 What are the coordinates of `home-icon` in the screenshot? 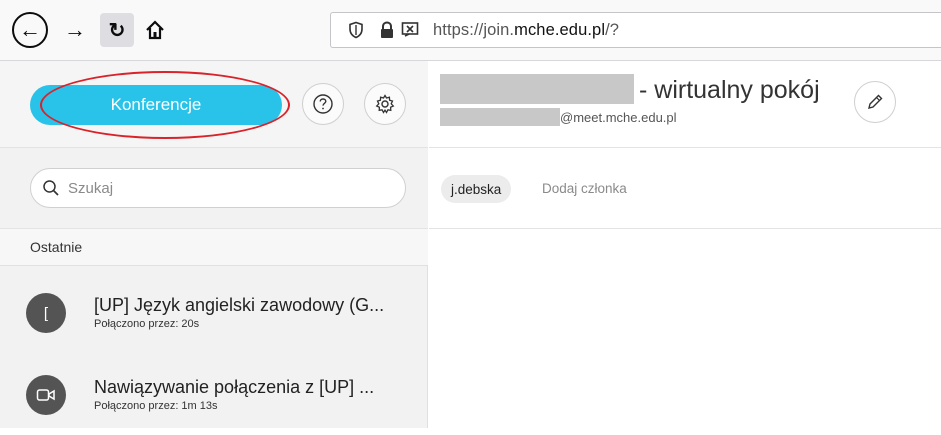 It's located at (155, 30).